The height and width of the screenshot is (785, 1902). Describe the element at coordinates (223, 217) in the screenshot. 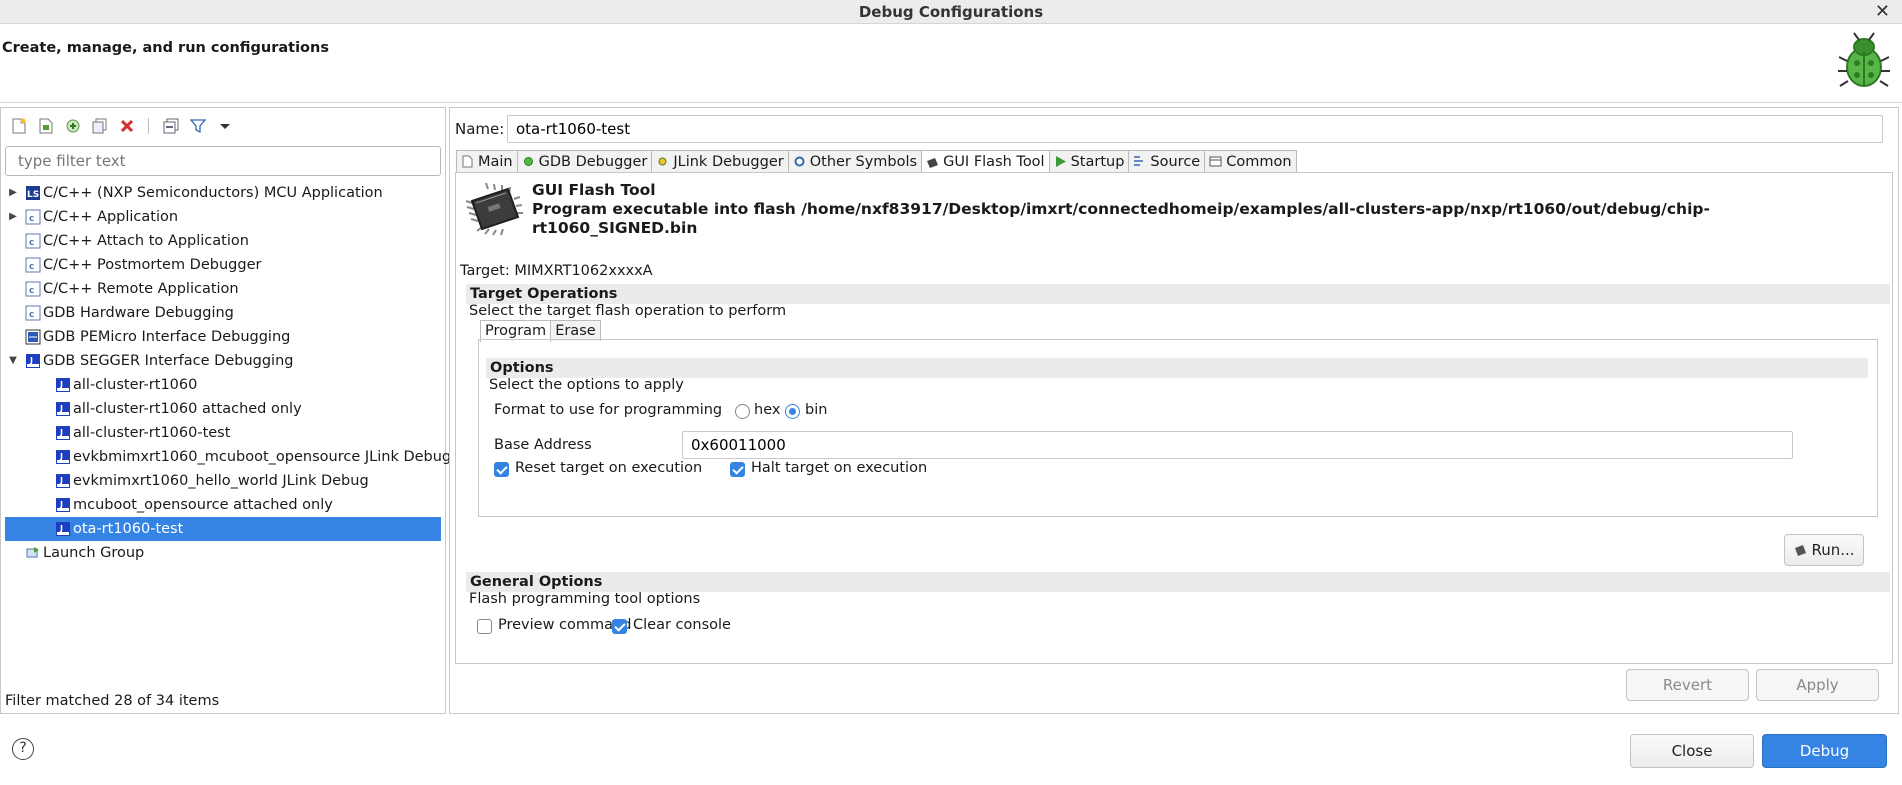

I see `tree-category: ▶ c C/C++ Application` at that location.